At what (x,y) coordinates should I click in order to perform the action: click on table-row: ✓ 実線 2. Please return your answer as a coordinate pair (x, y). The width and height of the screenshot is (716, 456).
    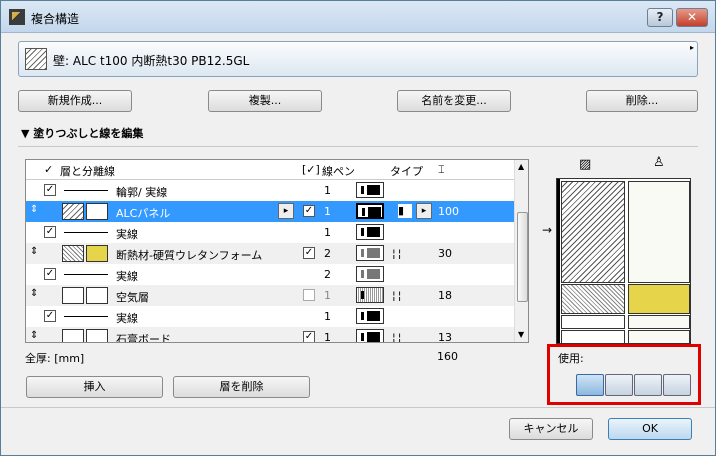
    Looking at the image, I should click on (271, 274).